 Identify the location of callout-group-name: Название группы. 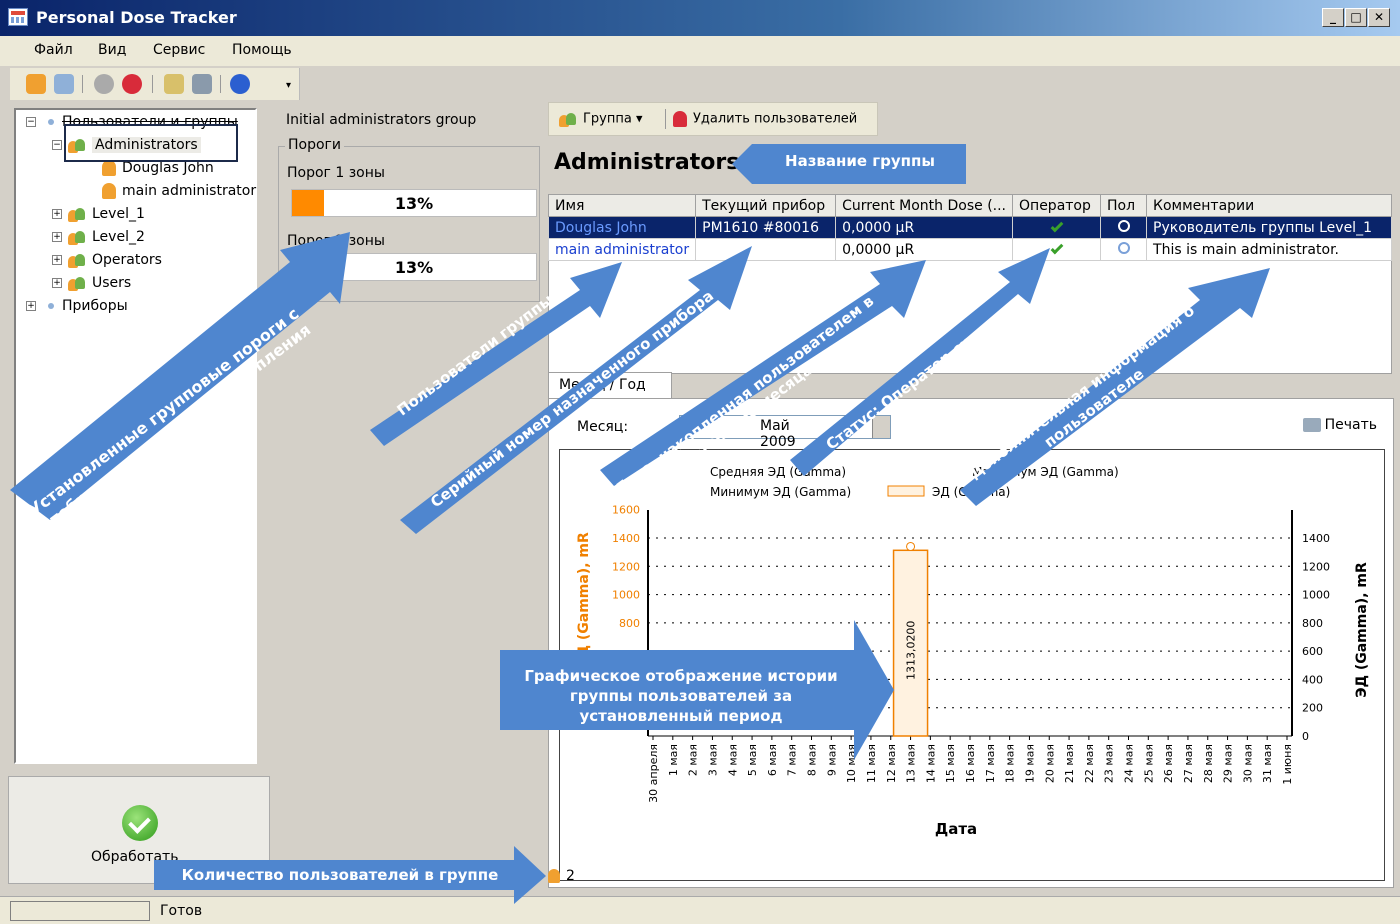
(860, 161).